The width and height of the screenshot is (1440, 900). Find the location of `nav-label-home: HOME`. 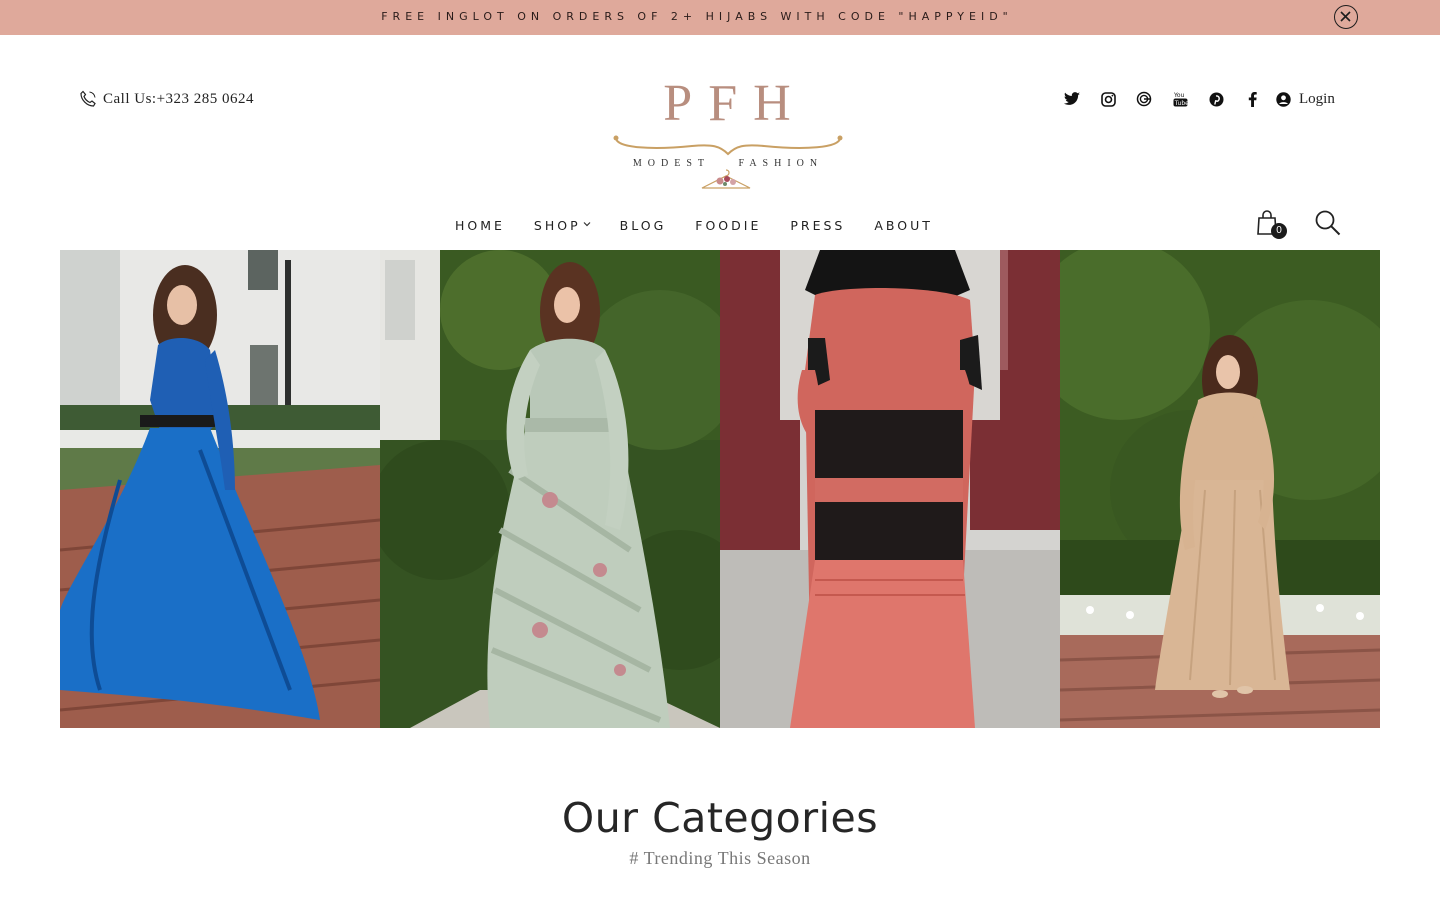

nav-label-home: HOME is located at coordinates (480, 225).